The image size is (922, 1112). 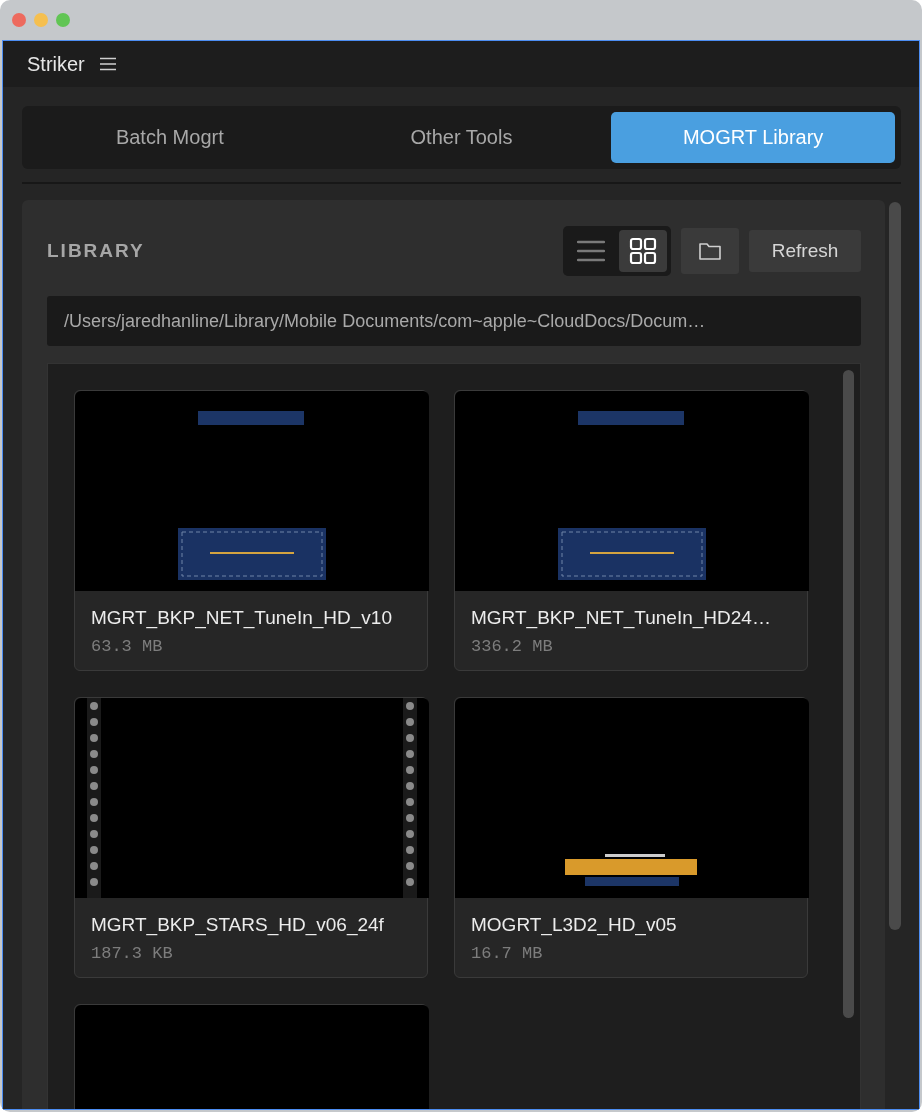 What do you see at coordinates (461, 137) in the screenshot?
I see `tab: Other Tools` at bounding box center [461, 137].